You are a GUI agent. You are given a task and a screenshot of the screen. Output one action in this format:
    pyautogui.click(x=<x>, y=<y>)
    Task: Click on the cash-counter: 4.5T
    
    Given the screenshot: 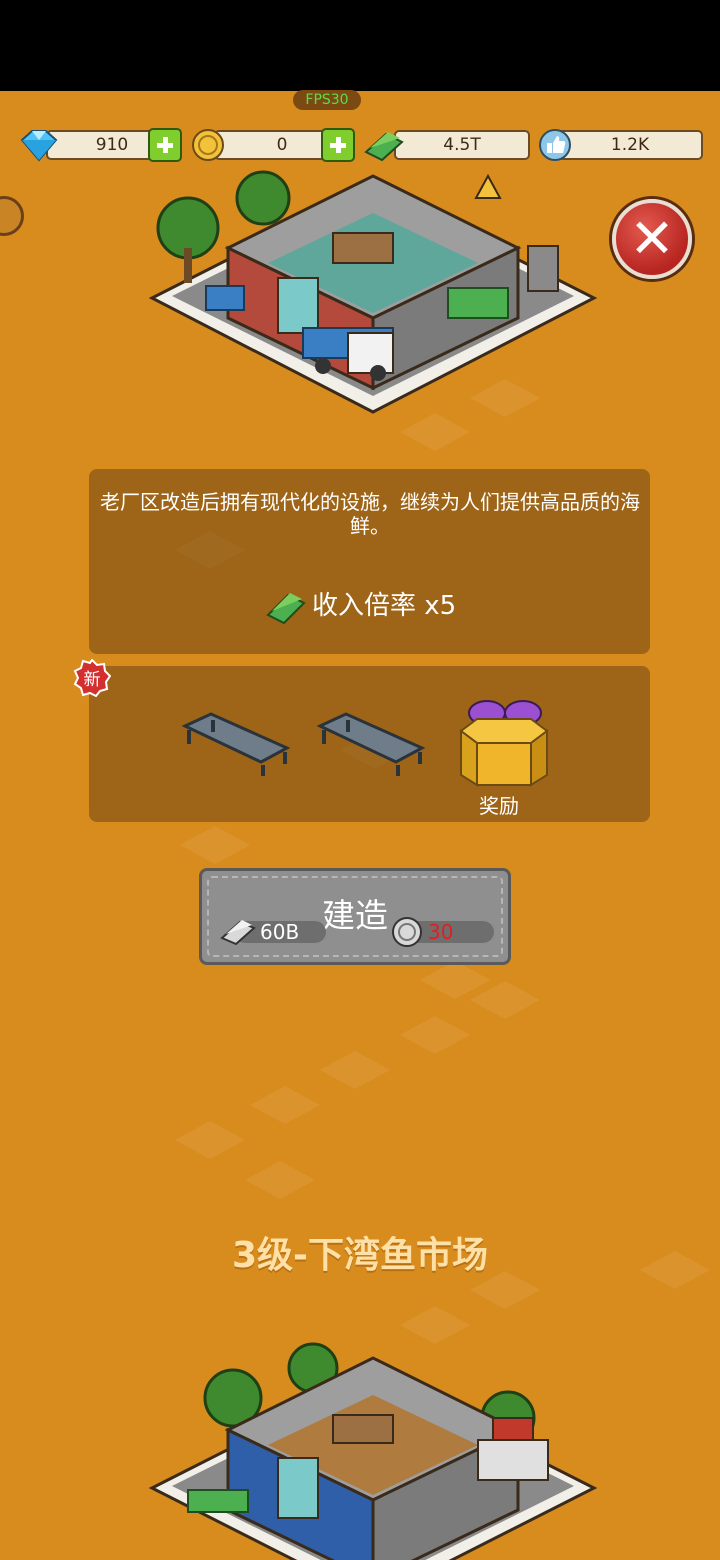 What is the action you would take?
    pyautogui.click(x=447, y=145)
    